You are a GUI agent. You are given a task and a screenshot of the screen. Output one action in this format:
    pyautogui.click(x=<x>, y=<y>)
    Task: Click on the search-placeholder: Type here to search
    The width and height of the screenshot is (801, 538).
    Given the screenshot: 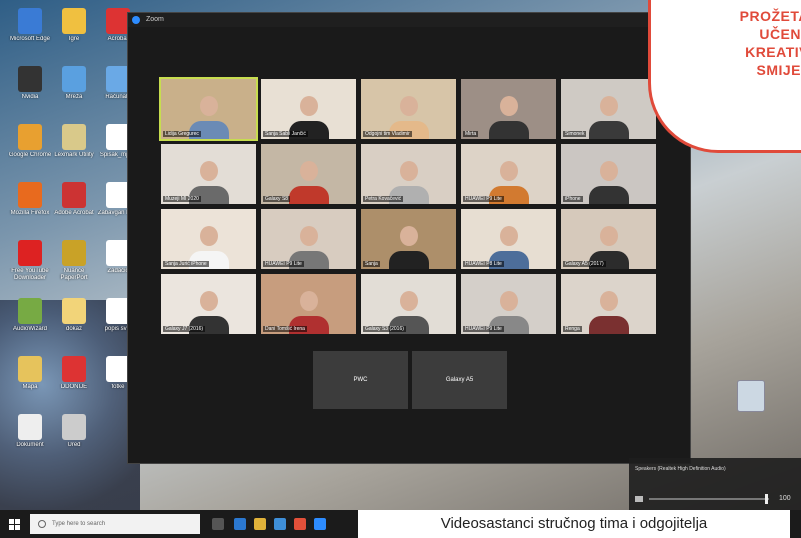 What is the action you would take?
    pyautogui.click(x=79, y=524)
    